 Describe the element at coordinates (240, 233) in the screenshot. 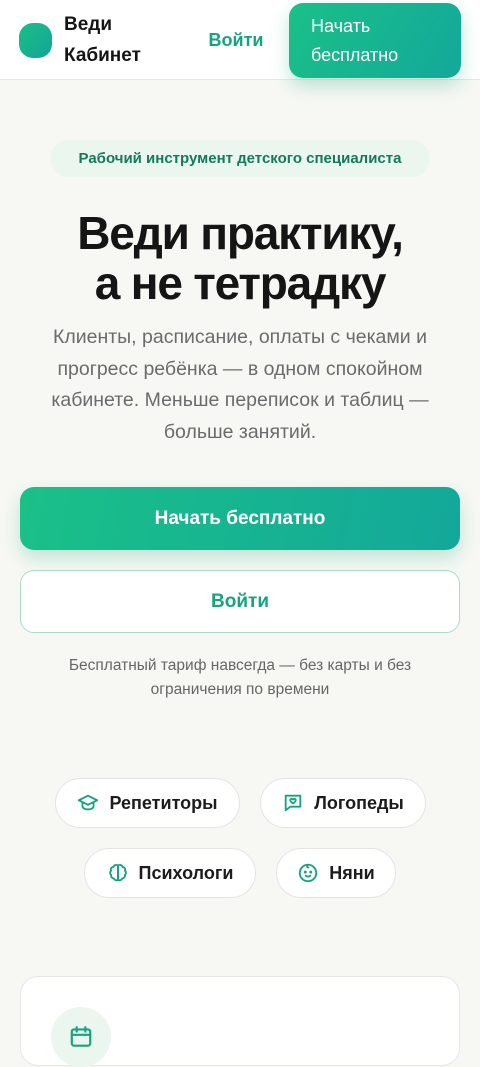

I see `hero-title-line-1: Веди практику,` at that location.